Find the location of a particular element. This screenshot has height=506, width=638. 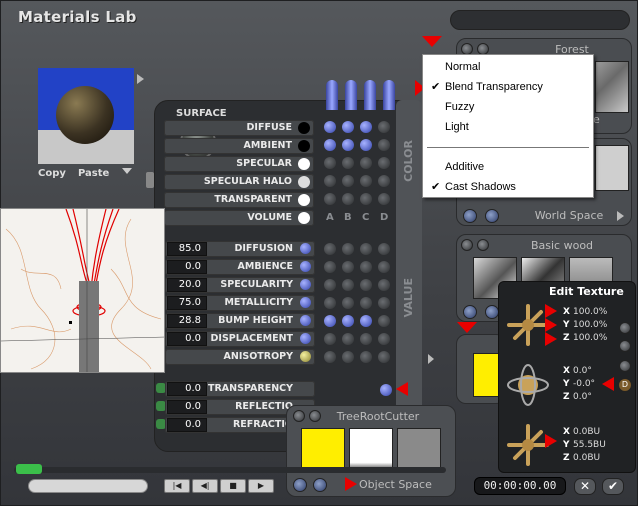

color-row-volume: VOLUME is located at coordinates (239, 218).